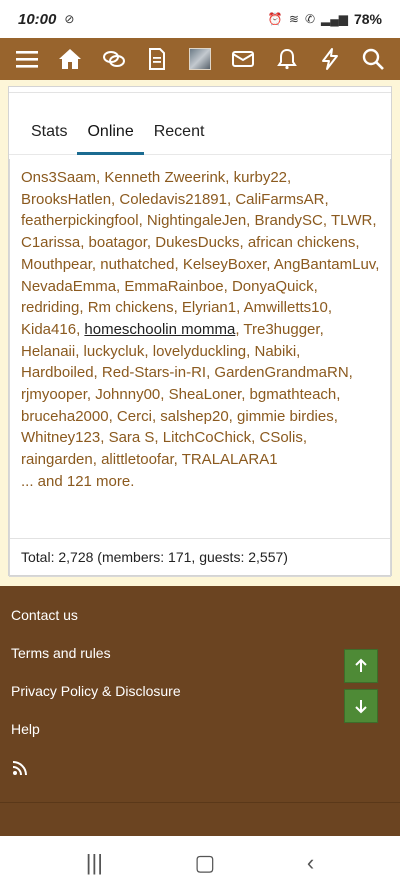 The width and height of the screenshot is (400, 889). Describe the element at coordinates (96, 691) in the screenshot. I see `footer-link-privacy: Privacy Policy & Disclosure` at that location.